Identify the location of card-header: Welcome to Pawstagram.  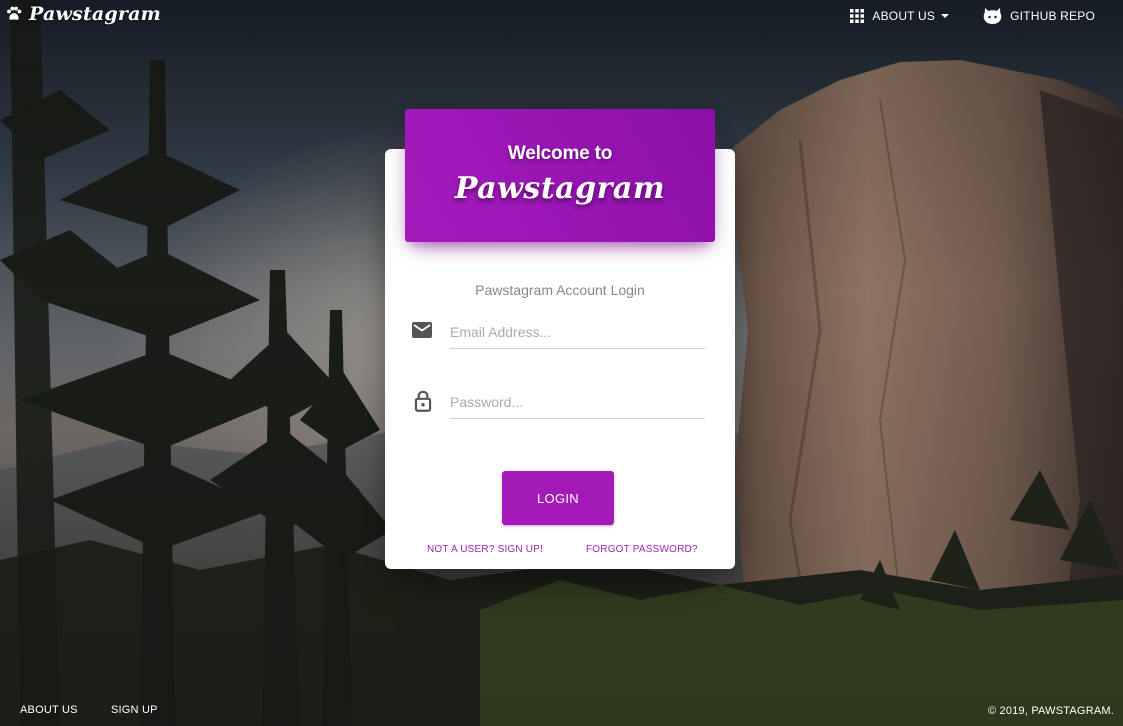
(560, 175).